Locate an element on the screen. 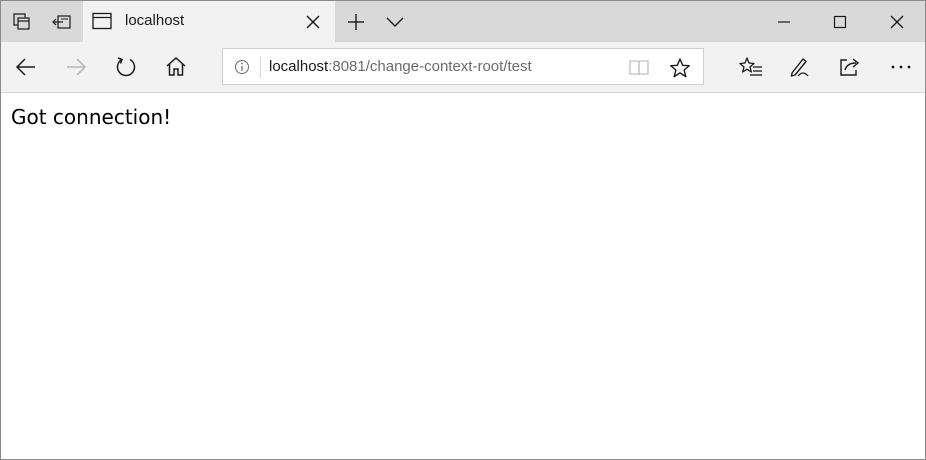 The width and height of the screenshot is (926, 460). back-arrow-icon is located at coordinates (25, 67).